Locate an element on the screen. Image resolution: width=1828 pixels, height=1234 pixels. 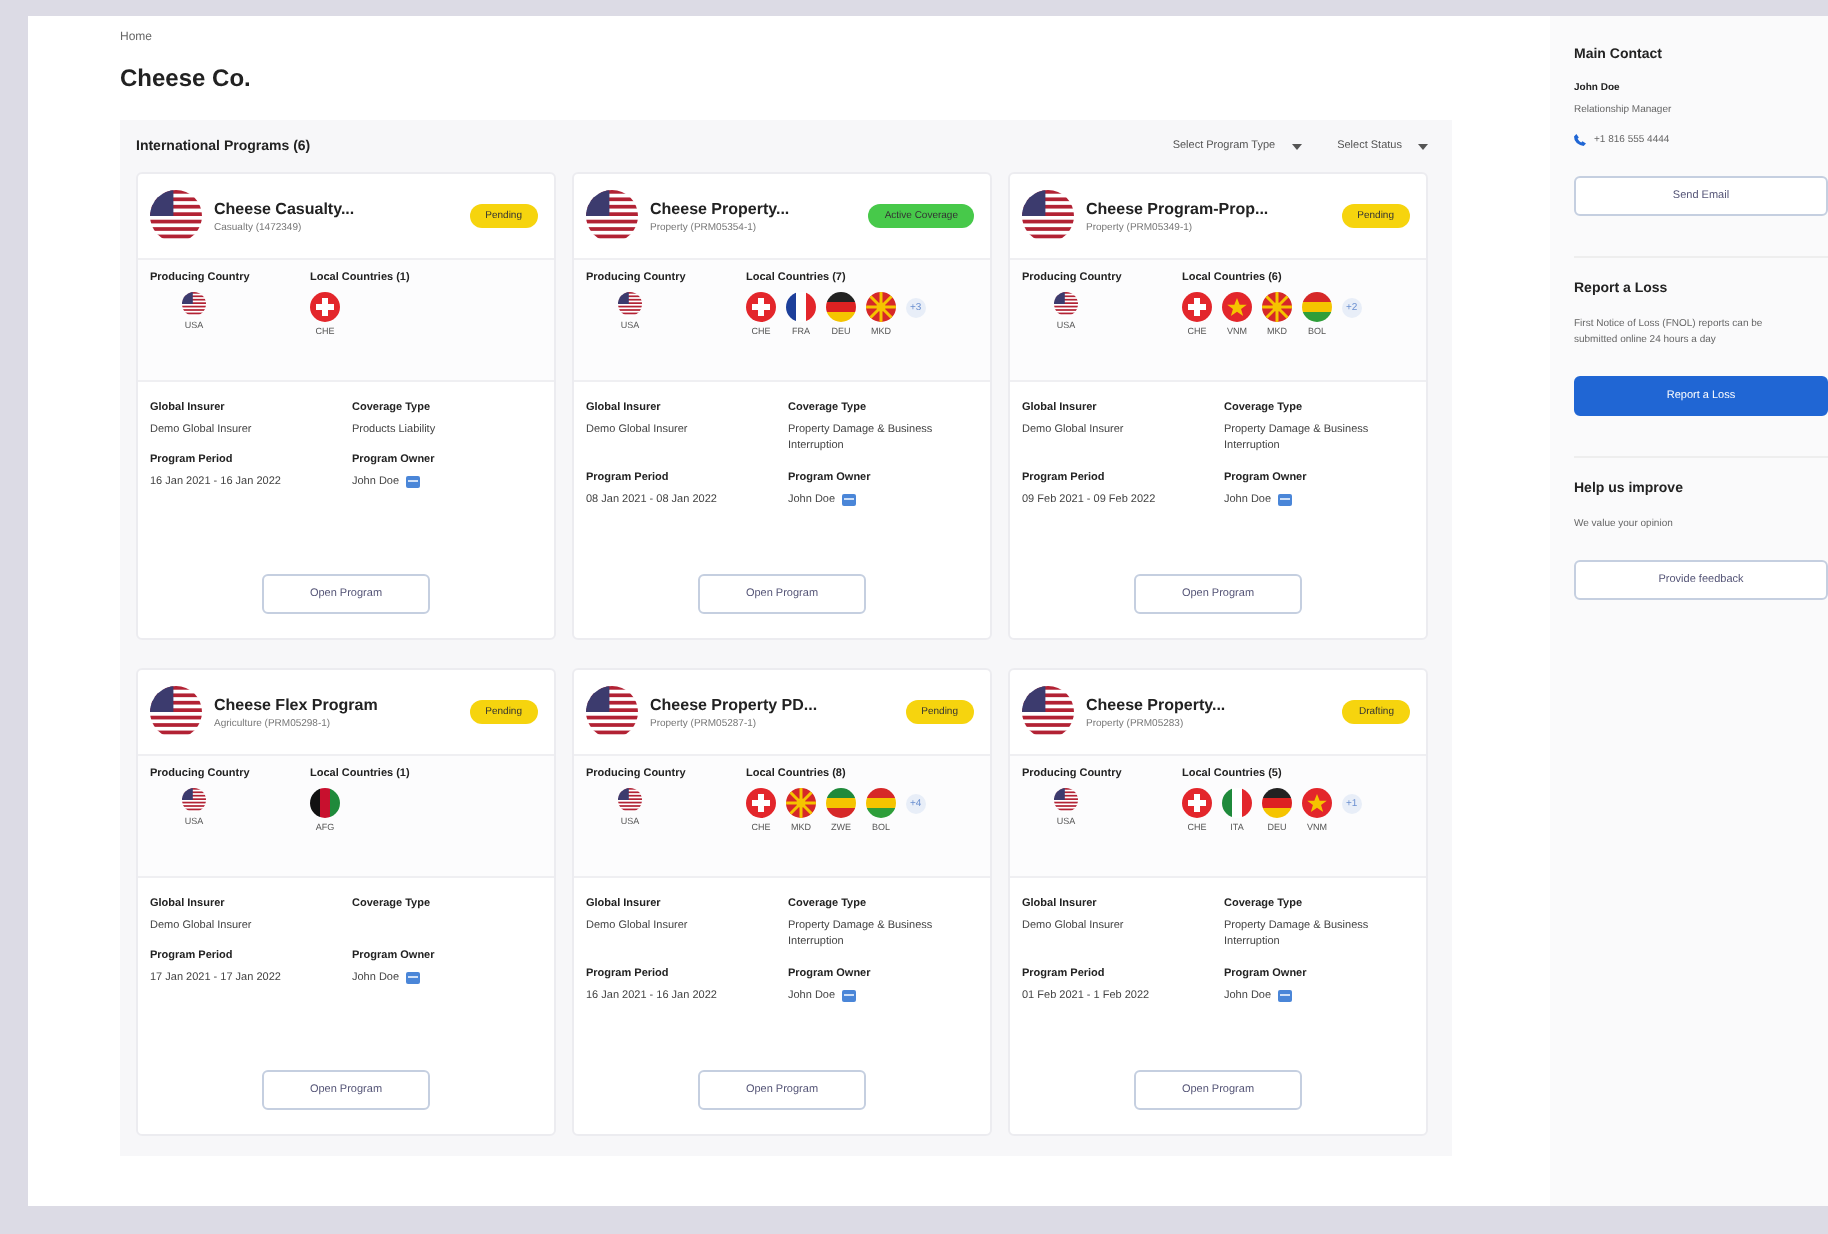
program-name: Cheese Flex Program is located at coordinates (297, 704).